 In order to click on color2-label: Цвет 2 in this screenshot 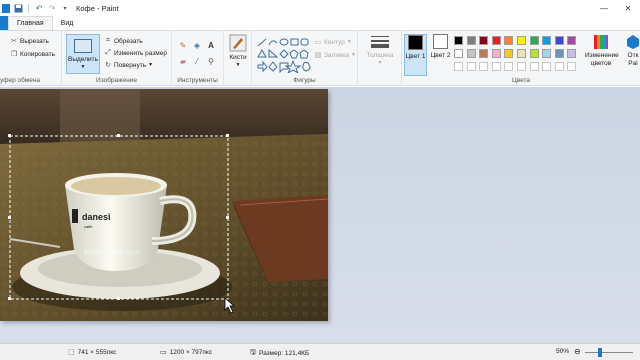, I will do `click(440, 55)`.